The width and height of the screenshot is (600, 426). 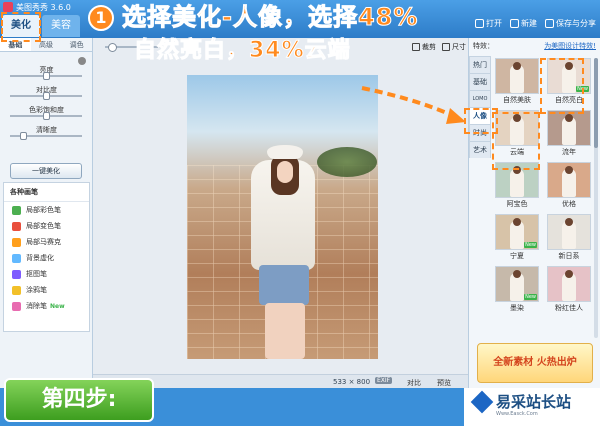 I want to click on brush-label: 抠图笔, so click(x=36, y=274).